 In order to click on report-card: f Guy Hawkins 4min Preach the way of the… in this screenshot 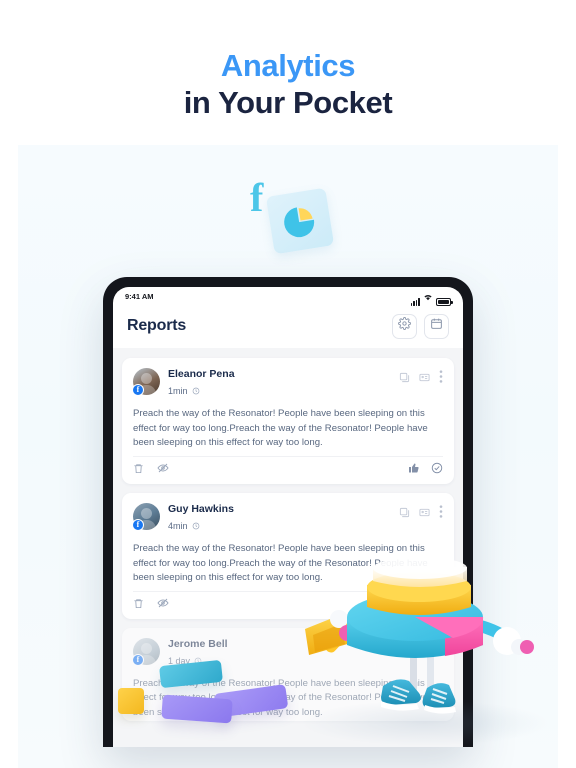, I will do `click(288, 555)`.